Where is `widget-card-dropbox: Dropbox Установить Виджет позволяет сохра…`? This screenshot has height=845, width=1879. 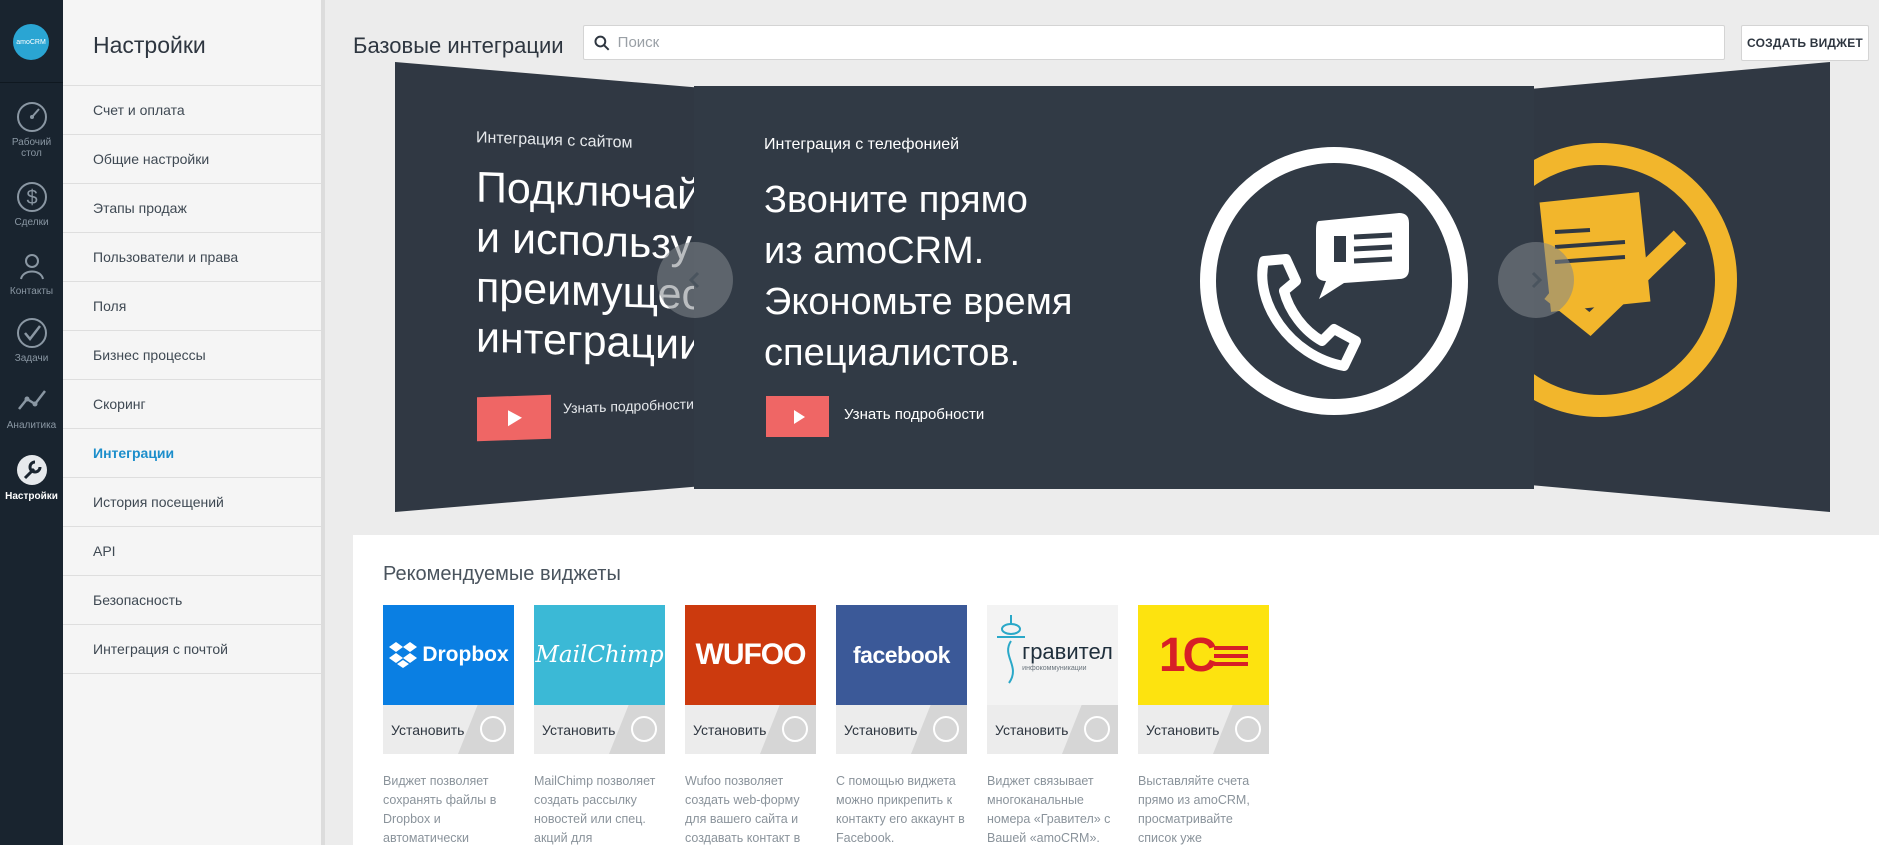
widget-card-dropbox: Dropbox Установить Виджет позволяет сохра… is located at coordinates (448, 725).